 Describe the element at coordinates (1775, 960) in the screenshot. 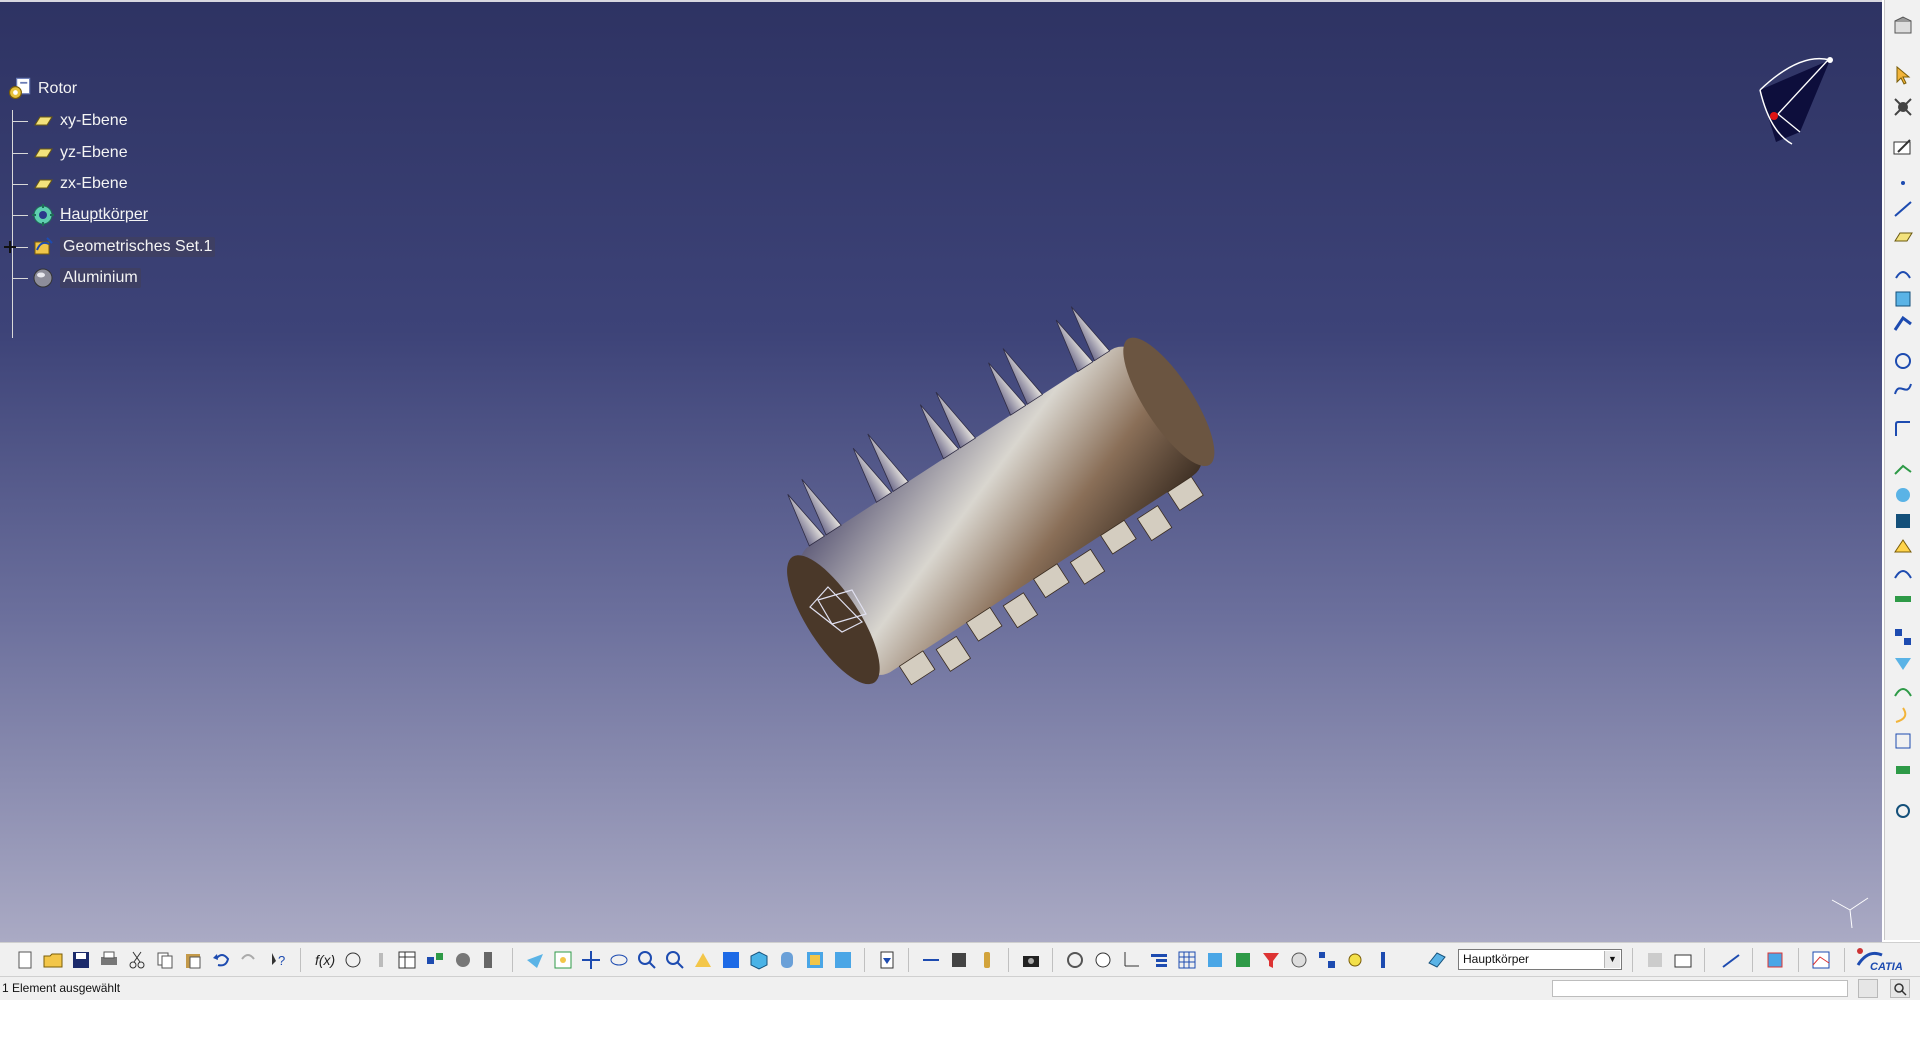

I see `part-body-icon` at that location.